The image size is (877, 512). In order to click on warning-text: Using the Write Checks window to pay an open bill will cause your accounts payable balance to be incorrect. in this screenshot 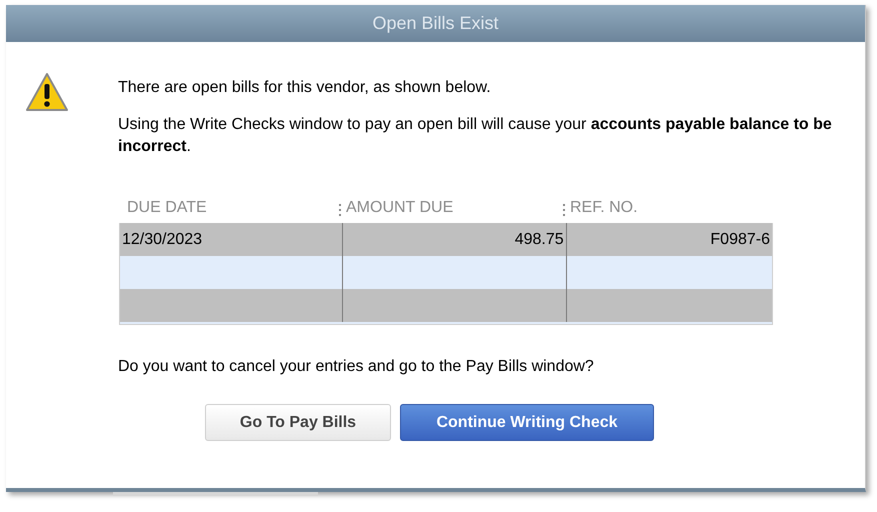, I will do `click(475, 136)`.